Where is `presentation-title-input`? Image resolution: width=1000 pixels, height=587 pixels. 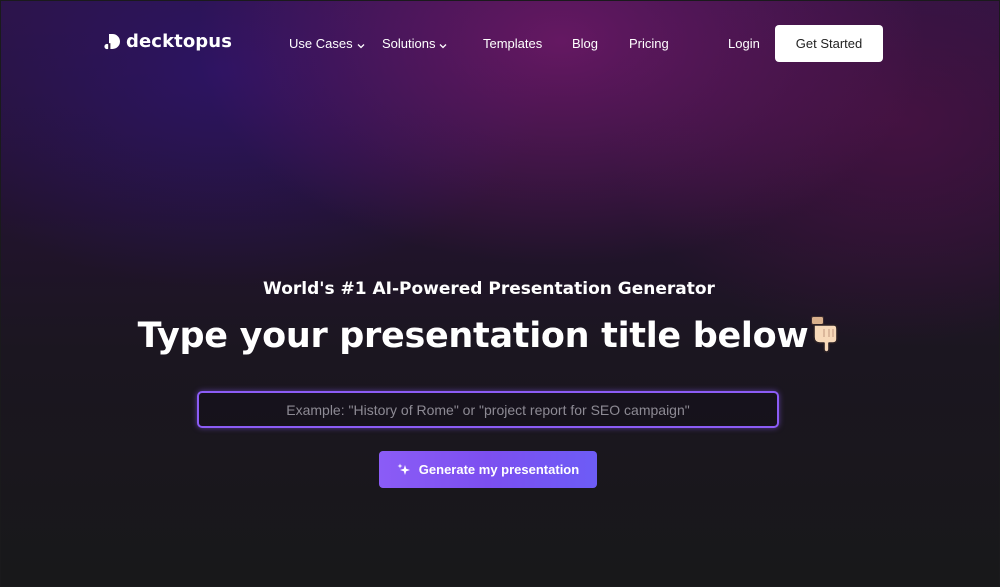
presentation-title-input is located at coordinates (488, 409).